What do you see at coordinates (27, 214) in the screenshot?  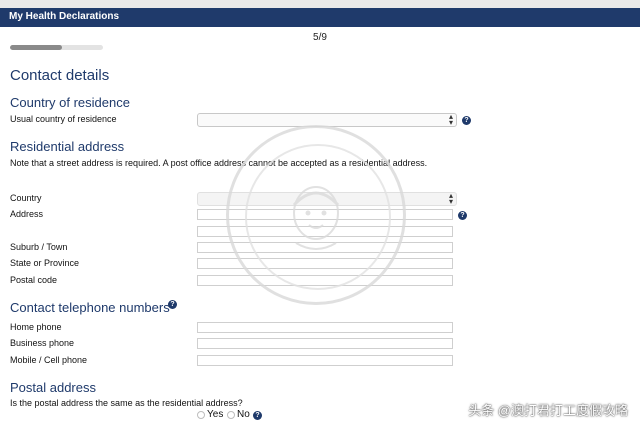 I see `address-label: Address` at bounding box center [27, 214].